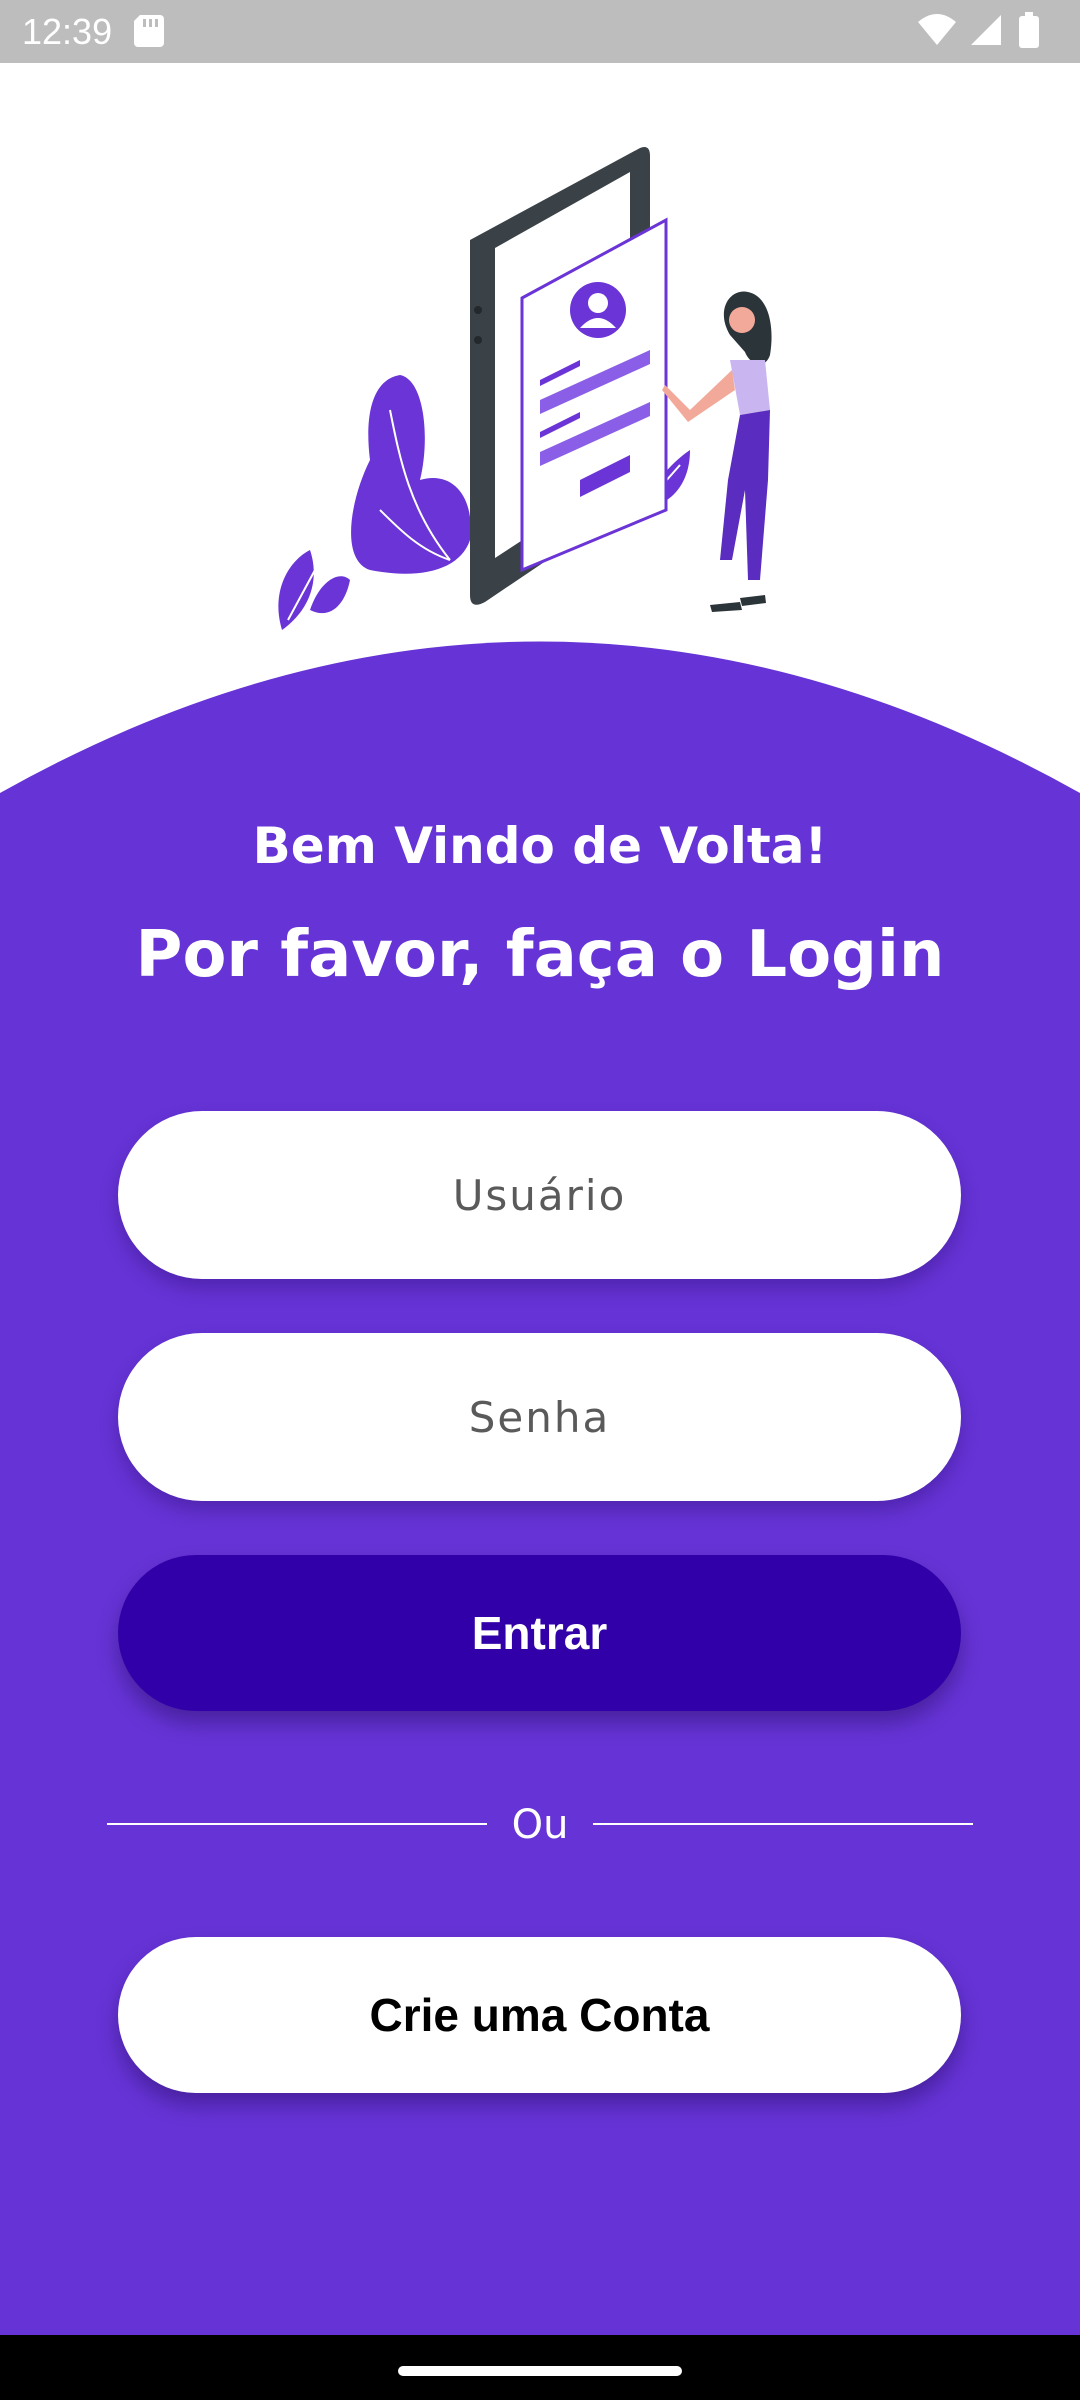 This screenshot has height=2400, width=1080. Describe the element at coordinates (539, 1633) in the screenshot. I see `login-button: Entrar` at that location.